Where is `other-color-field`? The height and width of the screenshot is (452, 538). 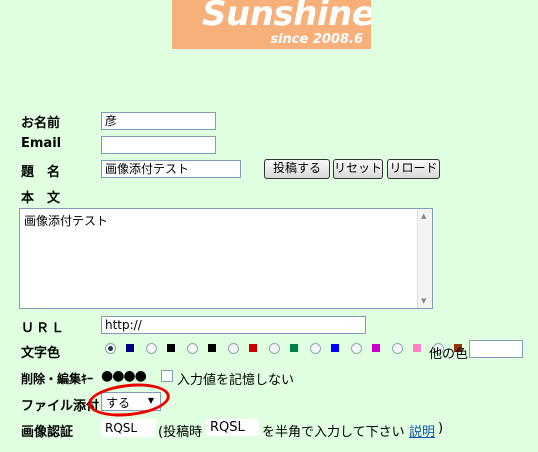
other-color-field is located at coordinates (496, 349).